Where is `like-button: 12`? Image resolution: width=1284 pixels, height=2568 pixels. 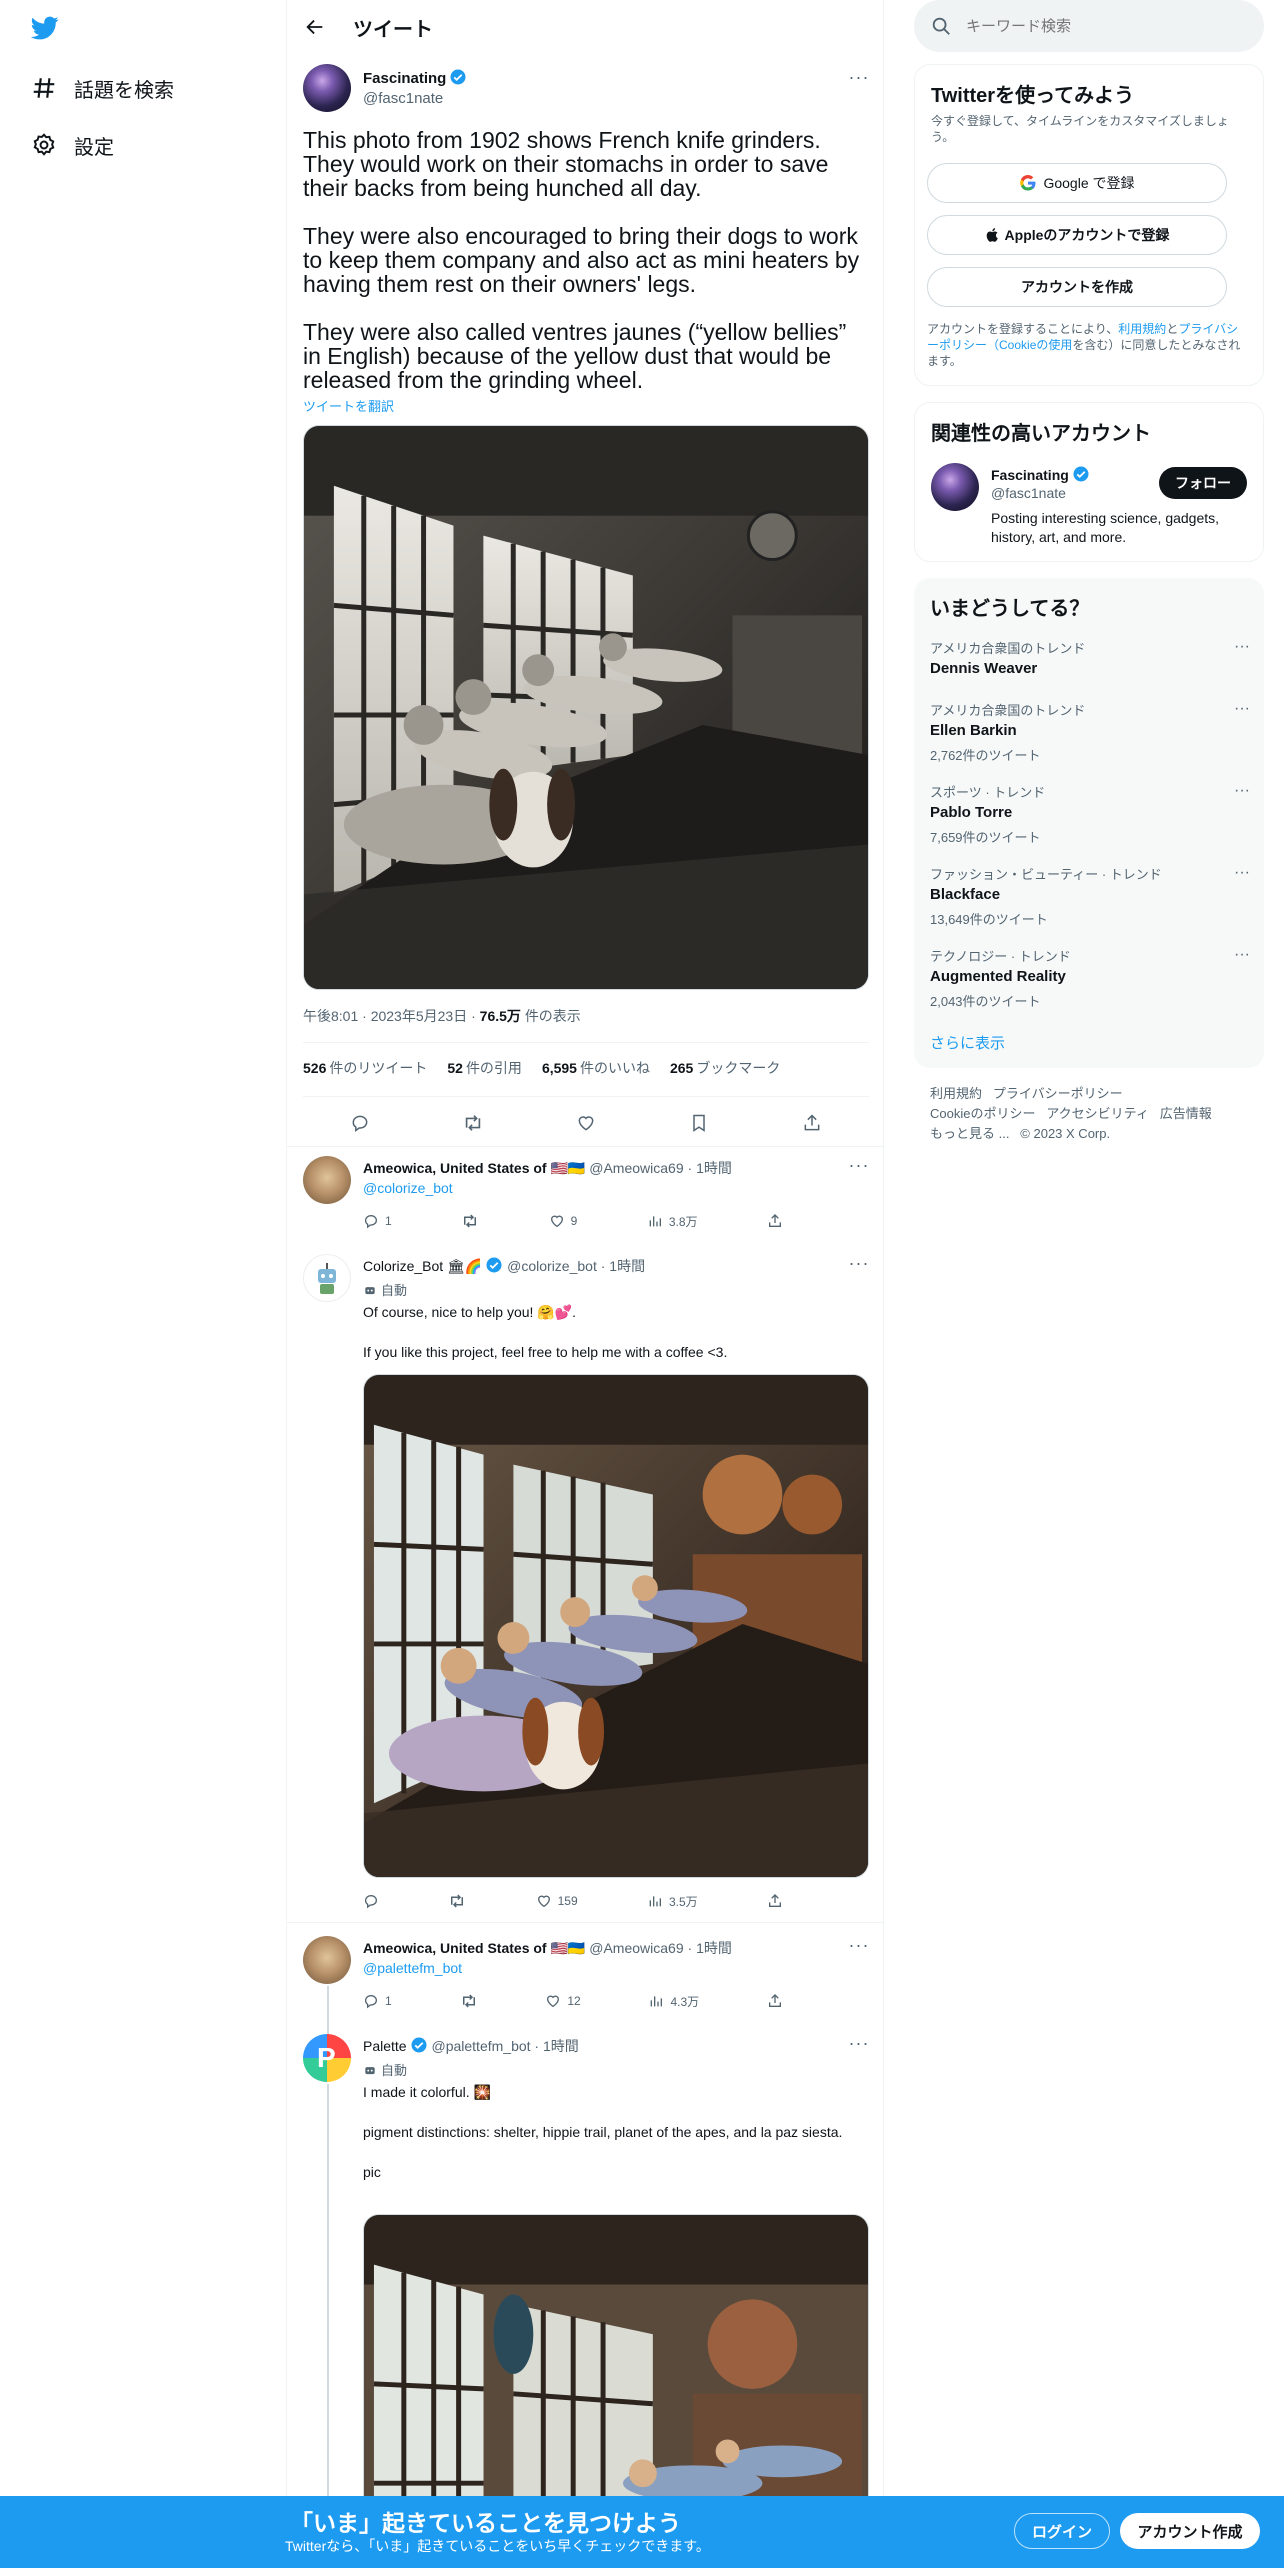 like-button: 12 is located at coordinates (563, 2001).